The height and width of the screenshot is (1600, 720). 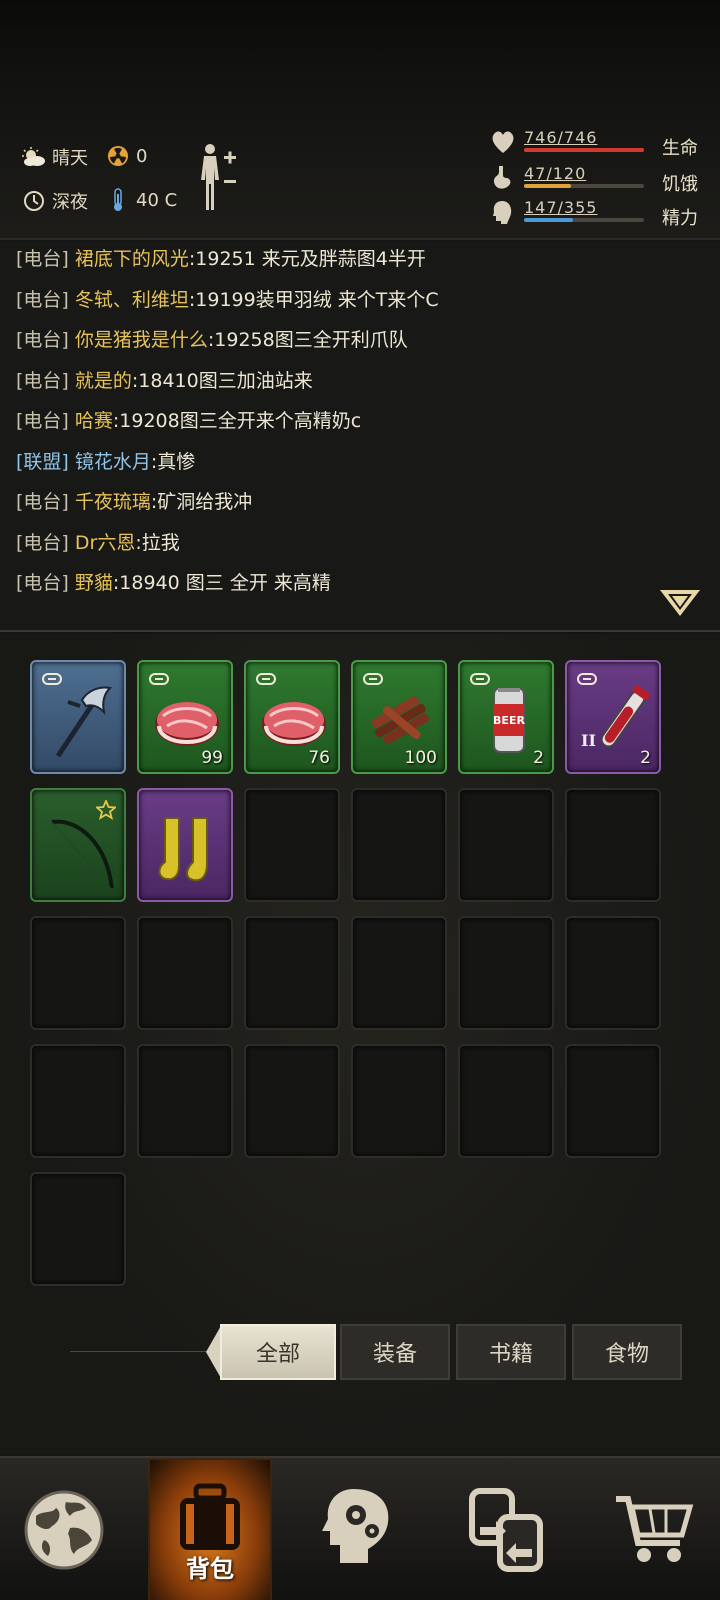 I want to click on tab-food: 食物, so click(x=627, y=1352).